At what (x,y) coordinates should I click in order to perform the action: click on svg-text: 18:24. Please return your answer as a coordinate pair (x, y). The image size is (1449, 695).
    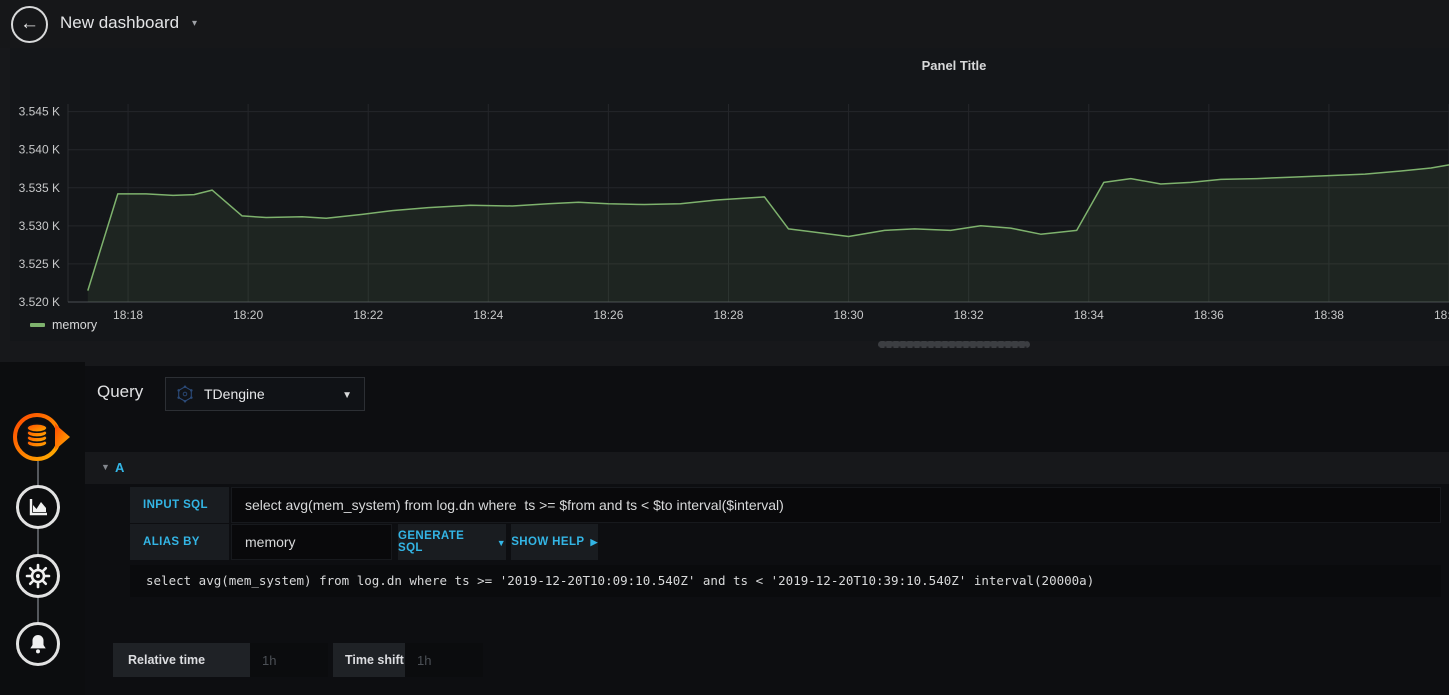
    Looking at the image, I should click on (488, 315).